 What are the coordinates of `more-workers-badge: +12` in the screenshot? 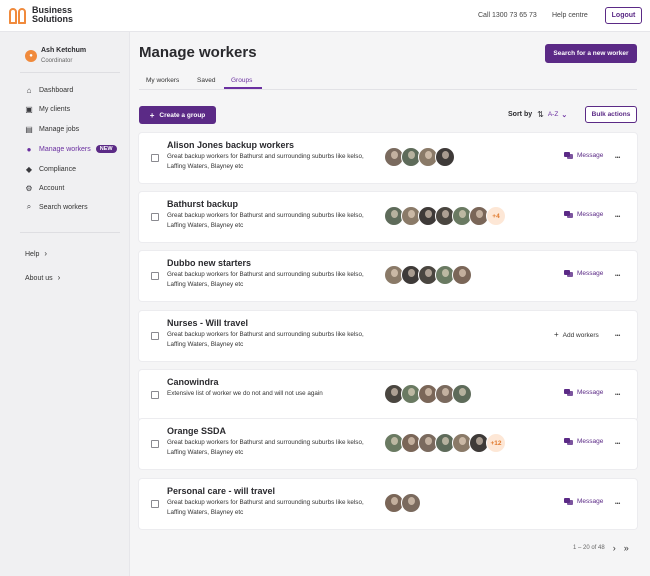 It's located at (496, 443).